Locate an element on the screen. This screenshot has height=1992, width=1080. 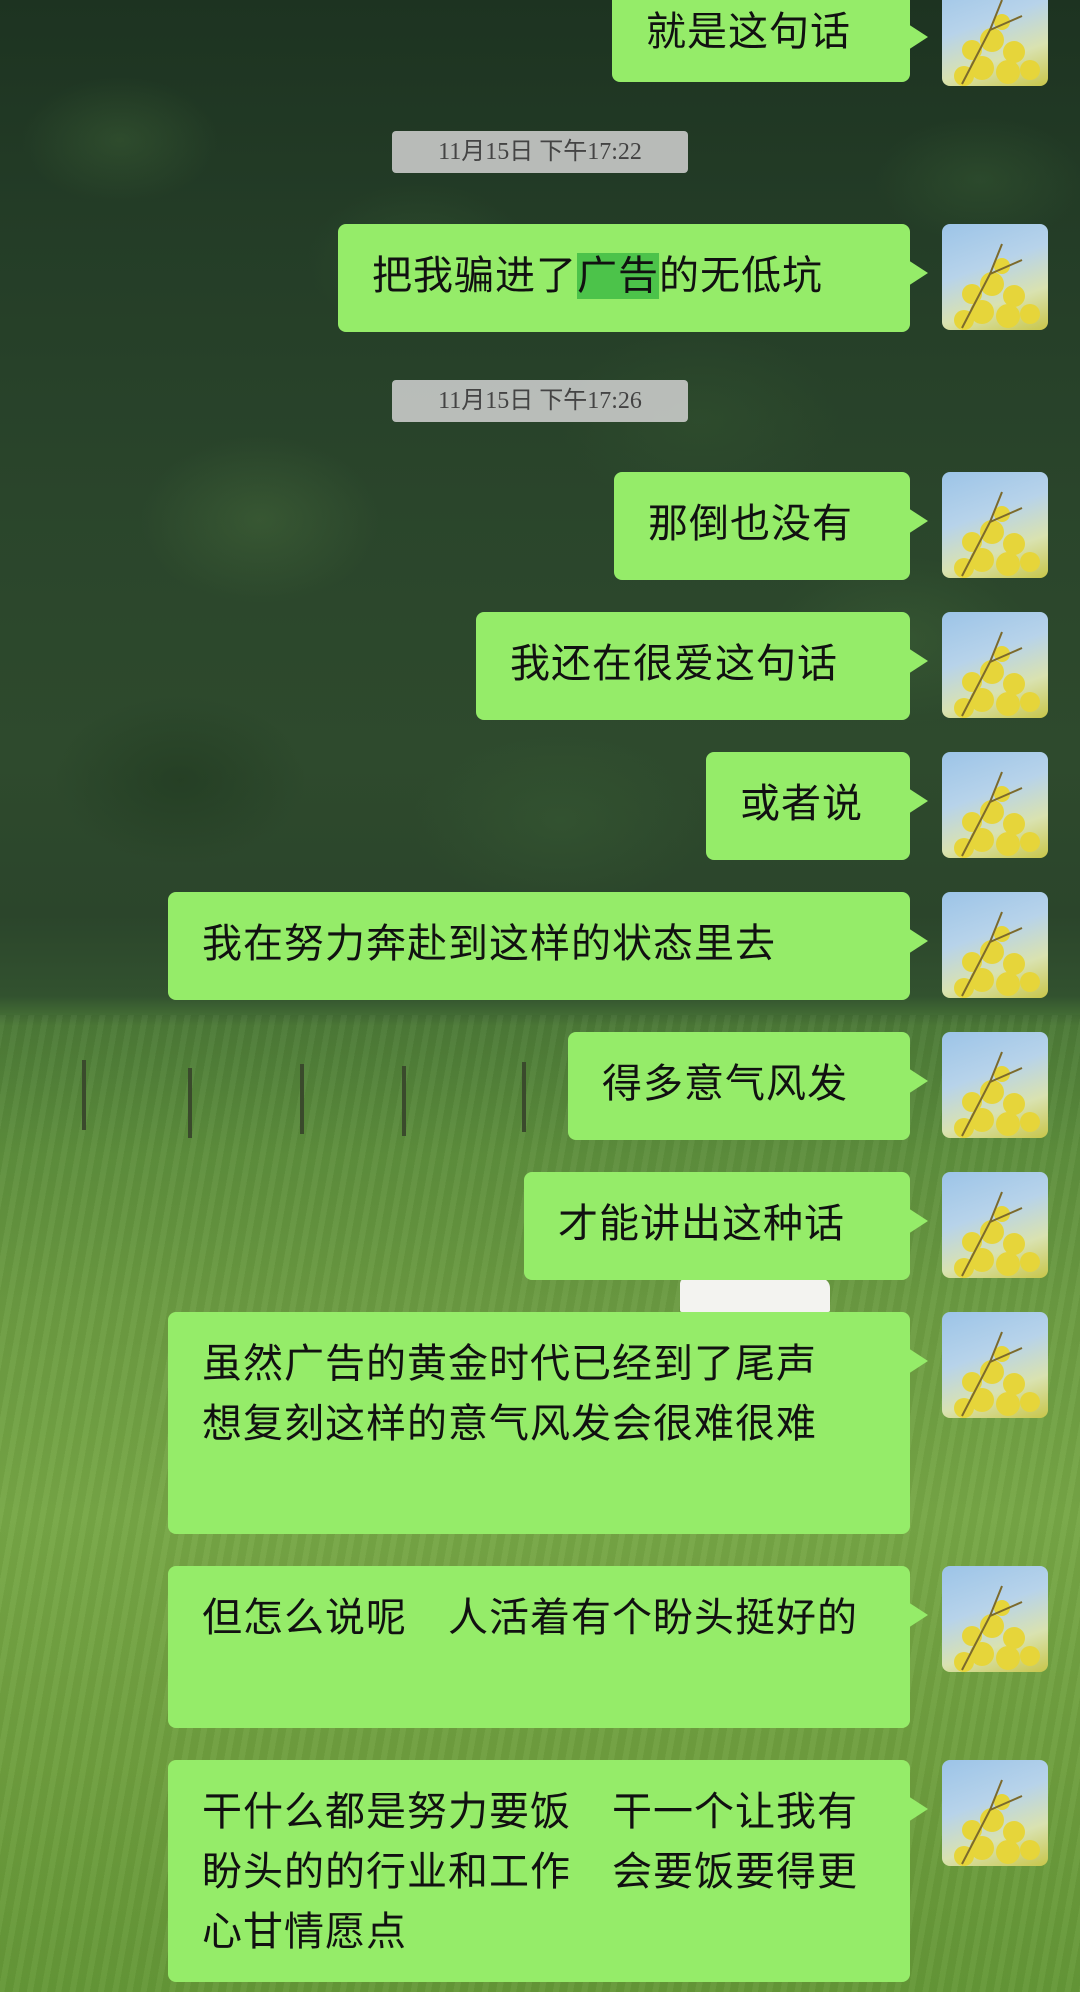
message-bubble: 得多意气风发 is located at coordinates (748, 1086).